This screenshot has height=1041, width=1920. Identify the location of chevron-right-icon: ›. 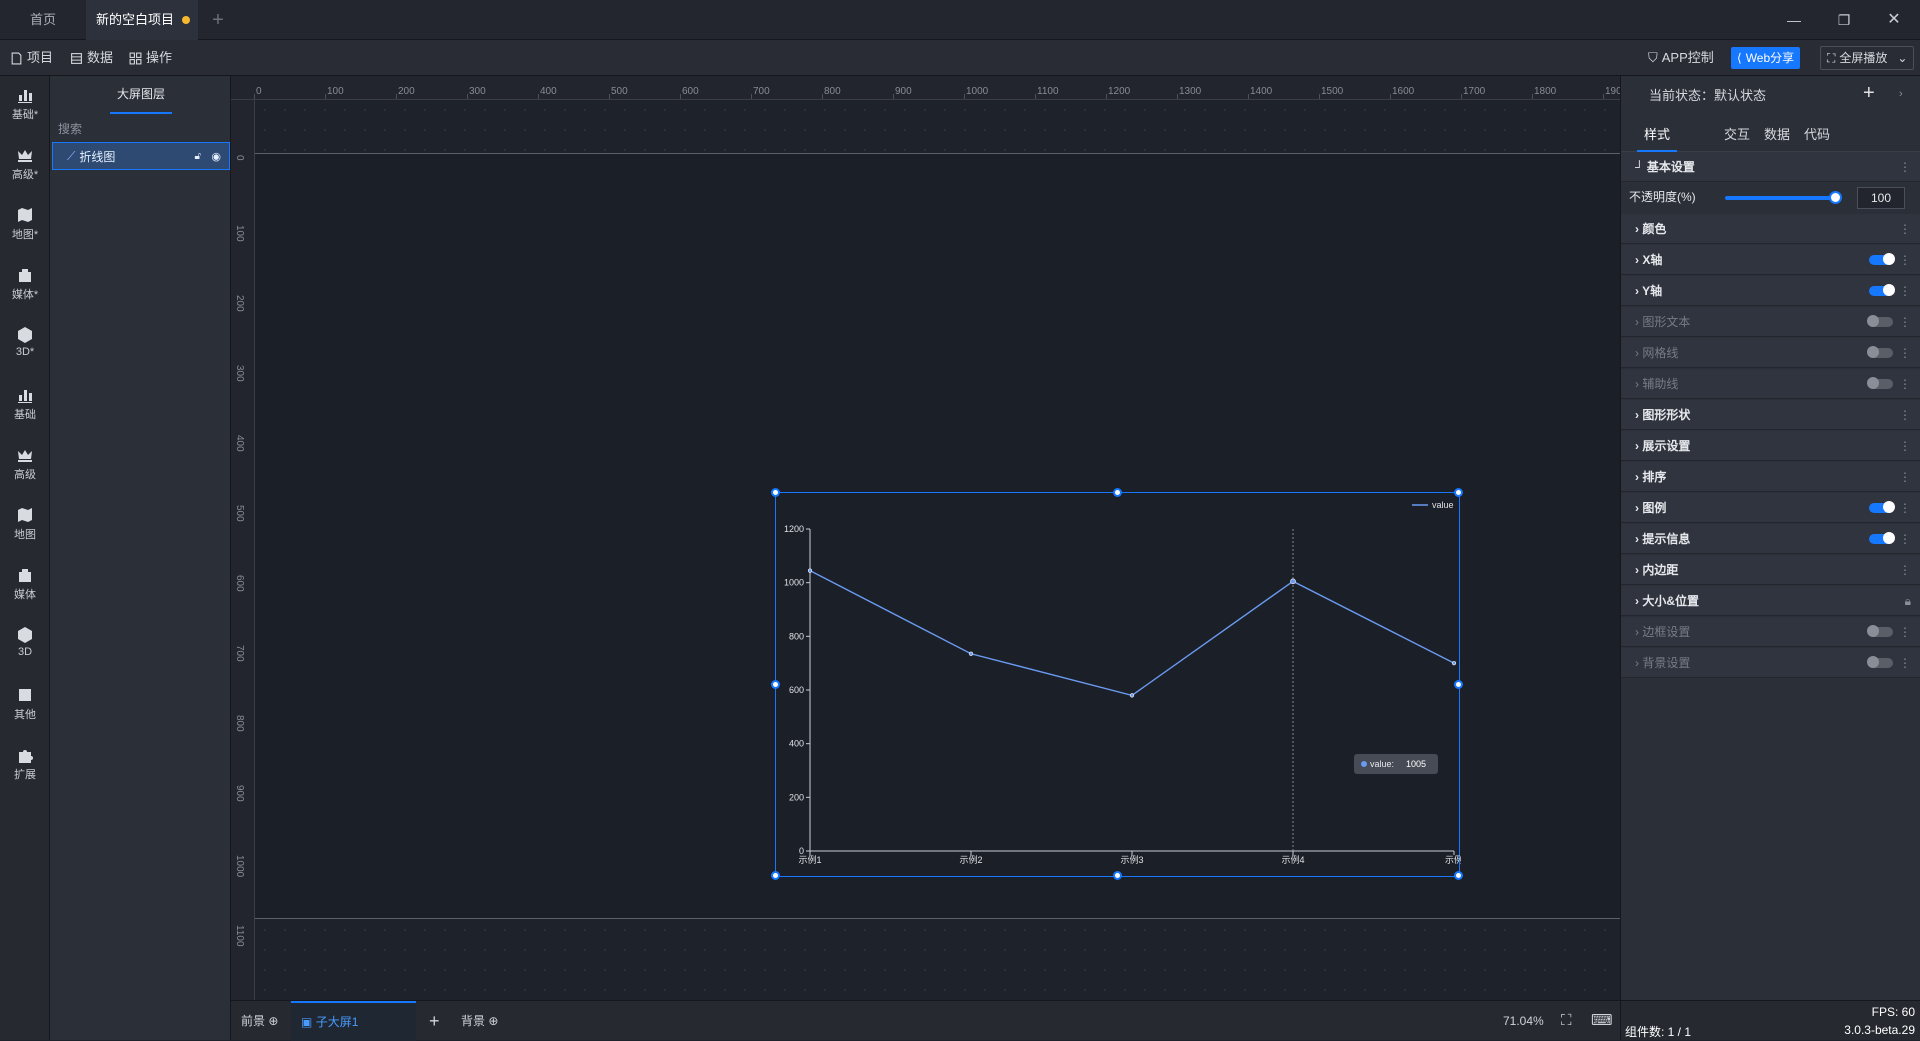
(1901, 94).